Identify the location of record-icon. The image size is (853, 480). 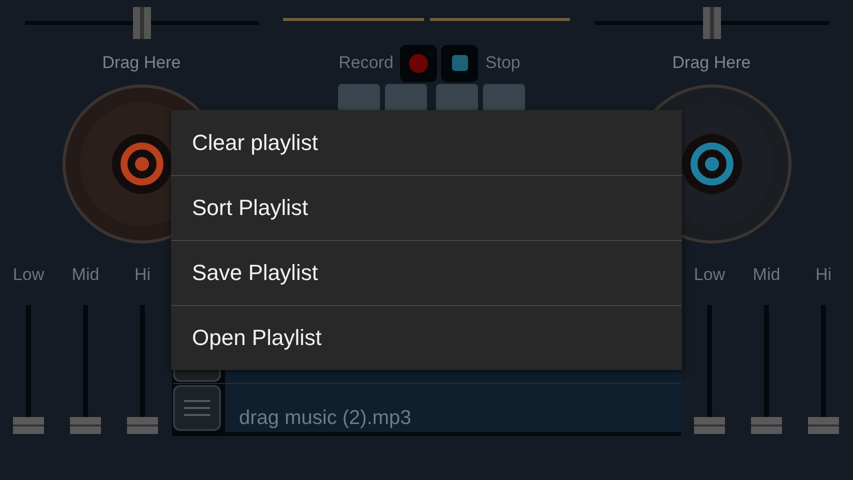
(418, 63).